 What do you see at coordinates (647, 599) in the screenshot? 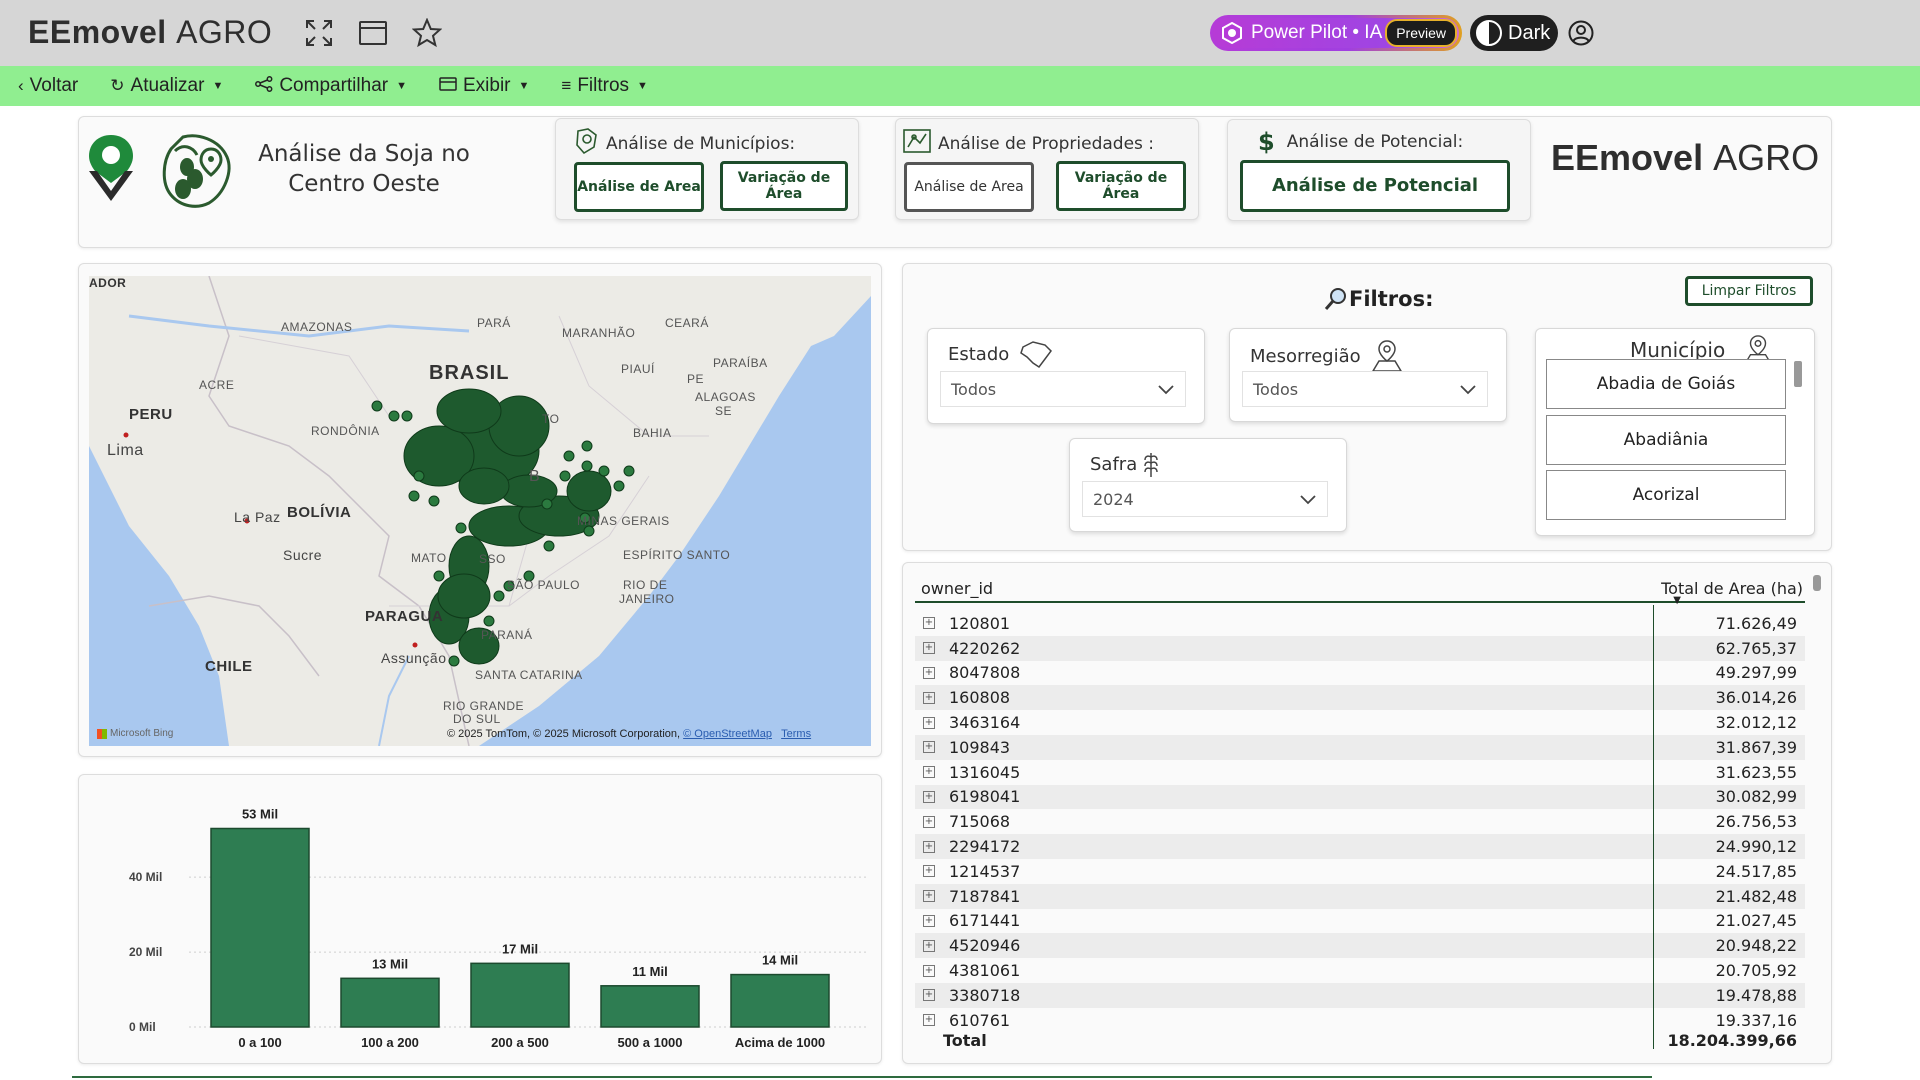
I see `map-label-janeiro: JANEIRO` at bounding box center [647, 599].